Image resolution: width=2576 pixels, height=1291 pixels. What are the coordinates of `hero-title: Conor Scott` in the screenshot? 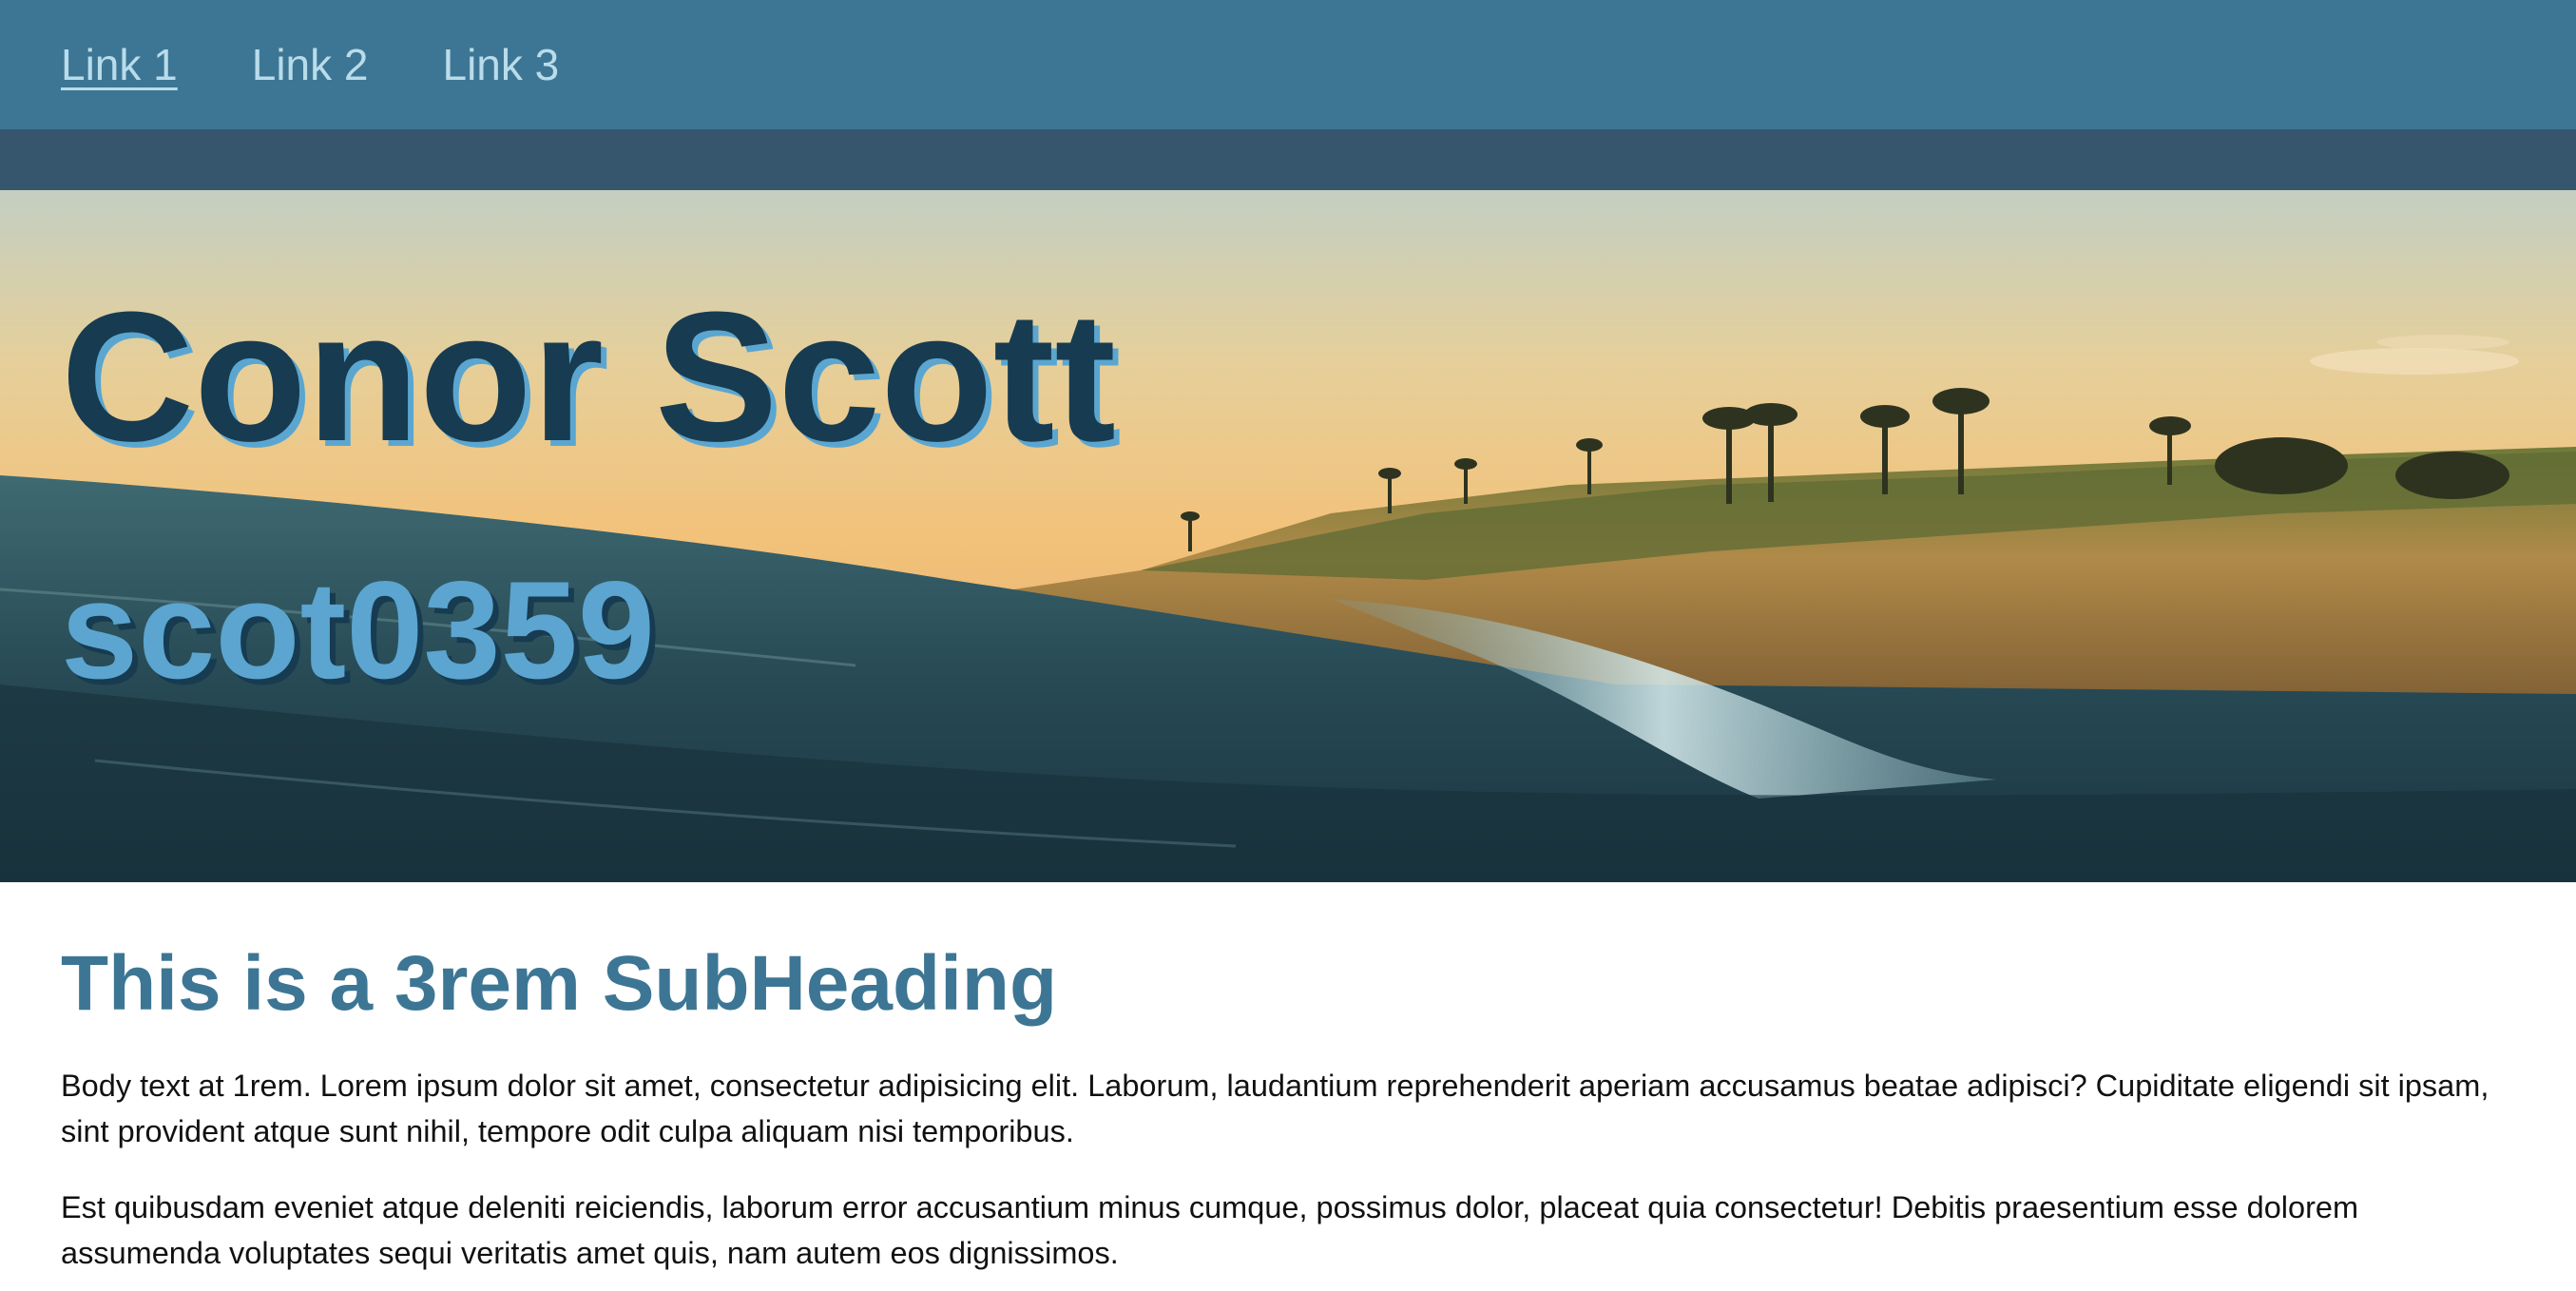 It's located at (589, 377).